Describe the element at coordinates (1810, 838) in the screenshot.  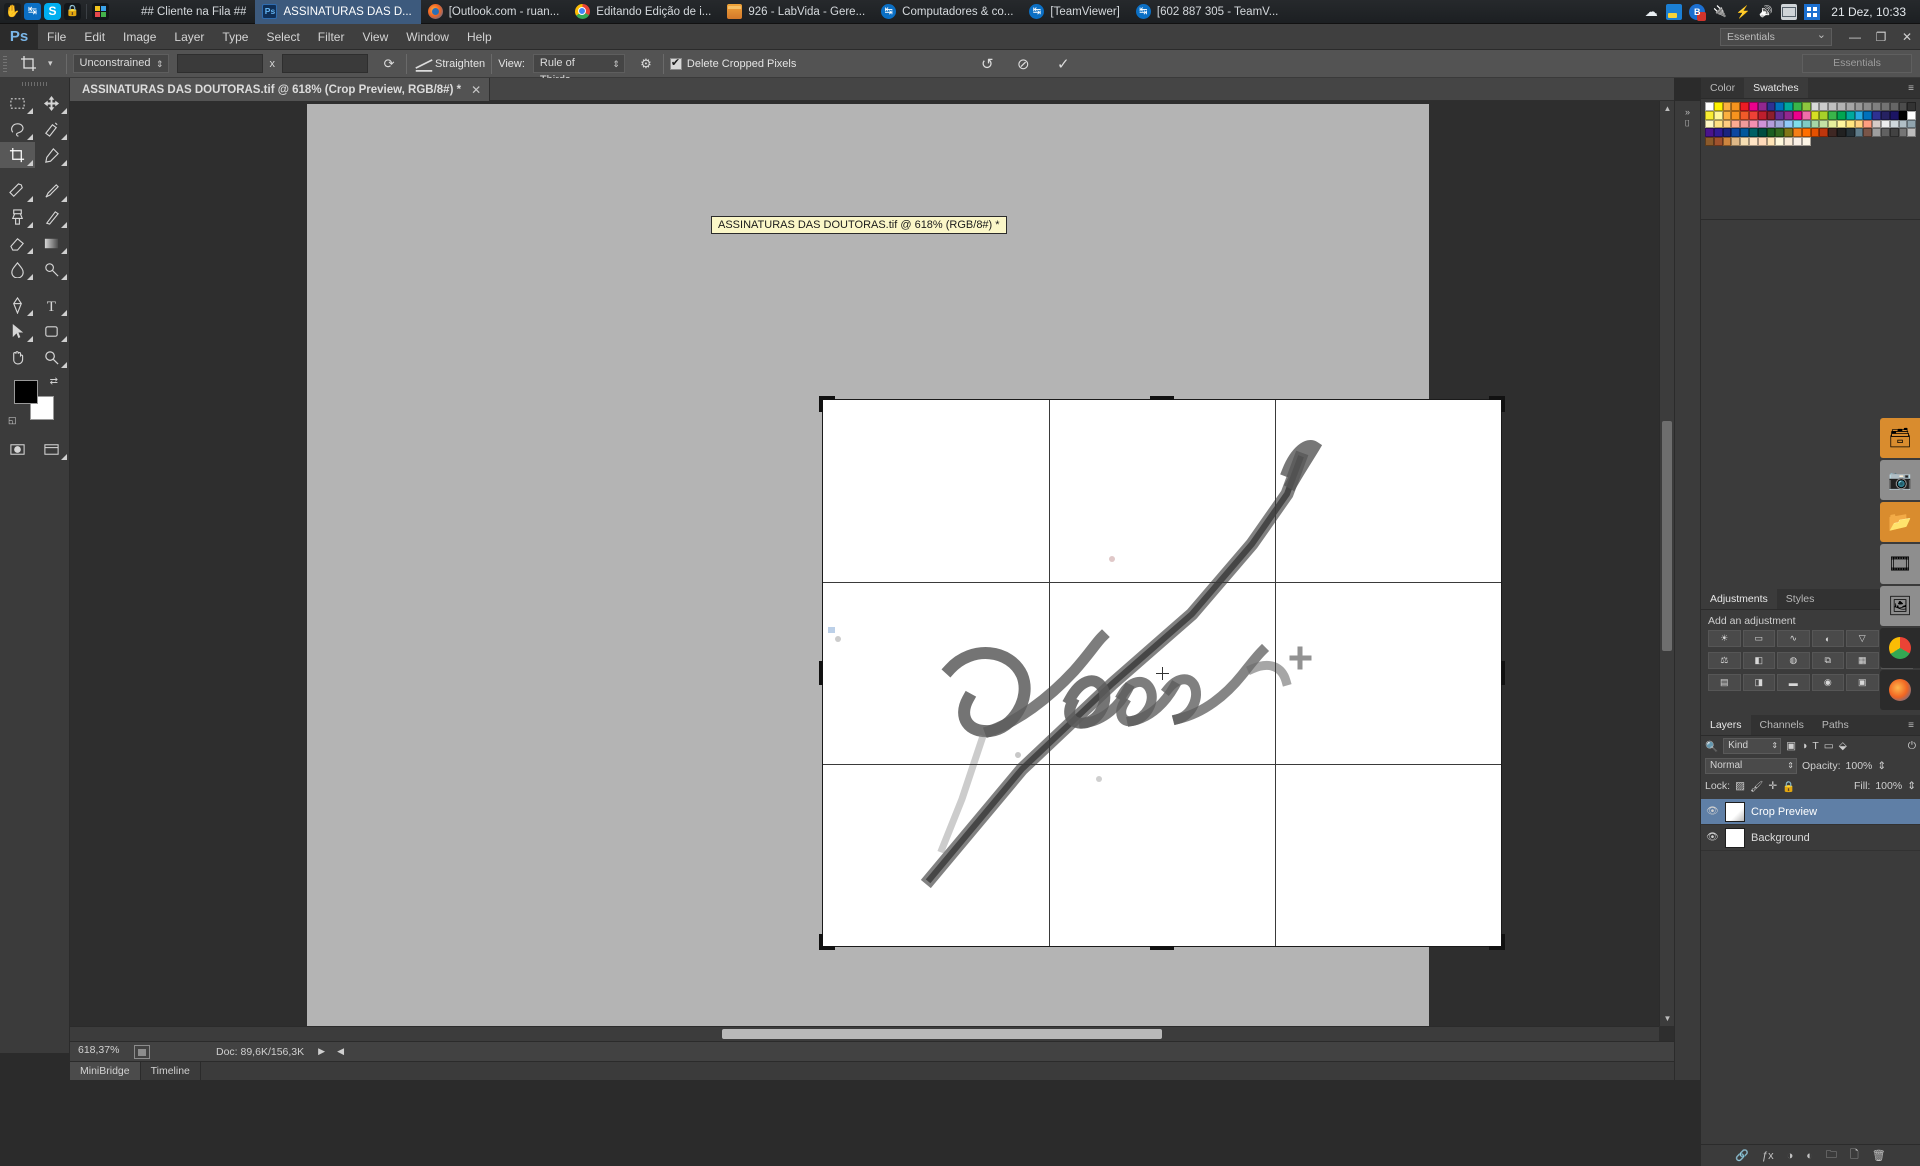
I see `layer-item-background: 👁 Background` at that location.